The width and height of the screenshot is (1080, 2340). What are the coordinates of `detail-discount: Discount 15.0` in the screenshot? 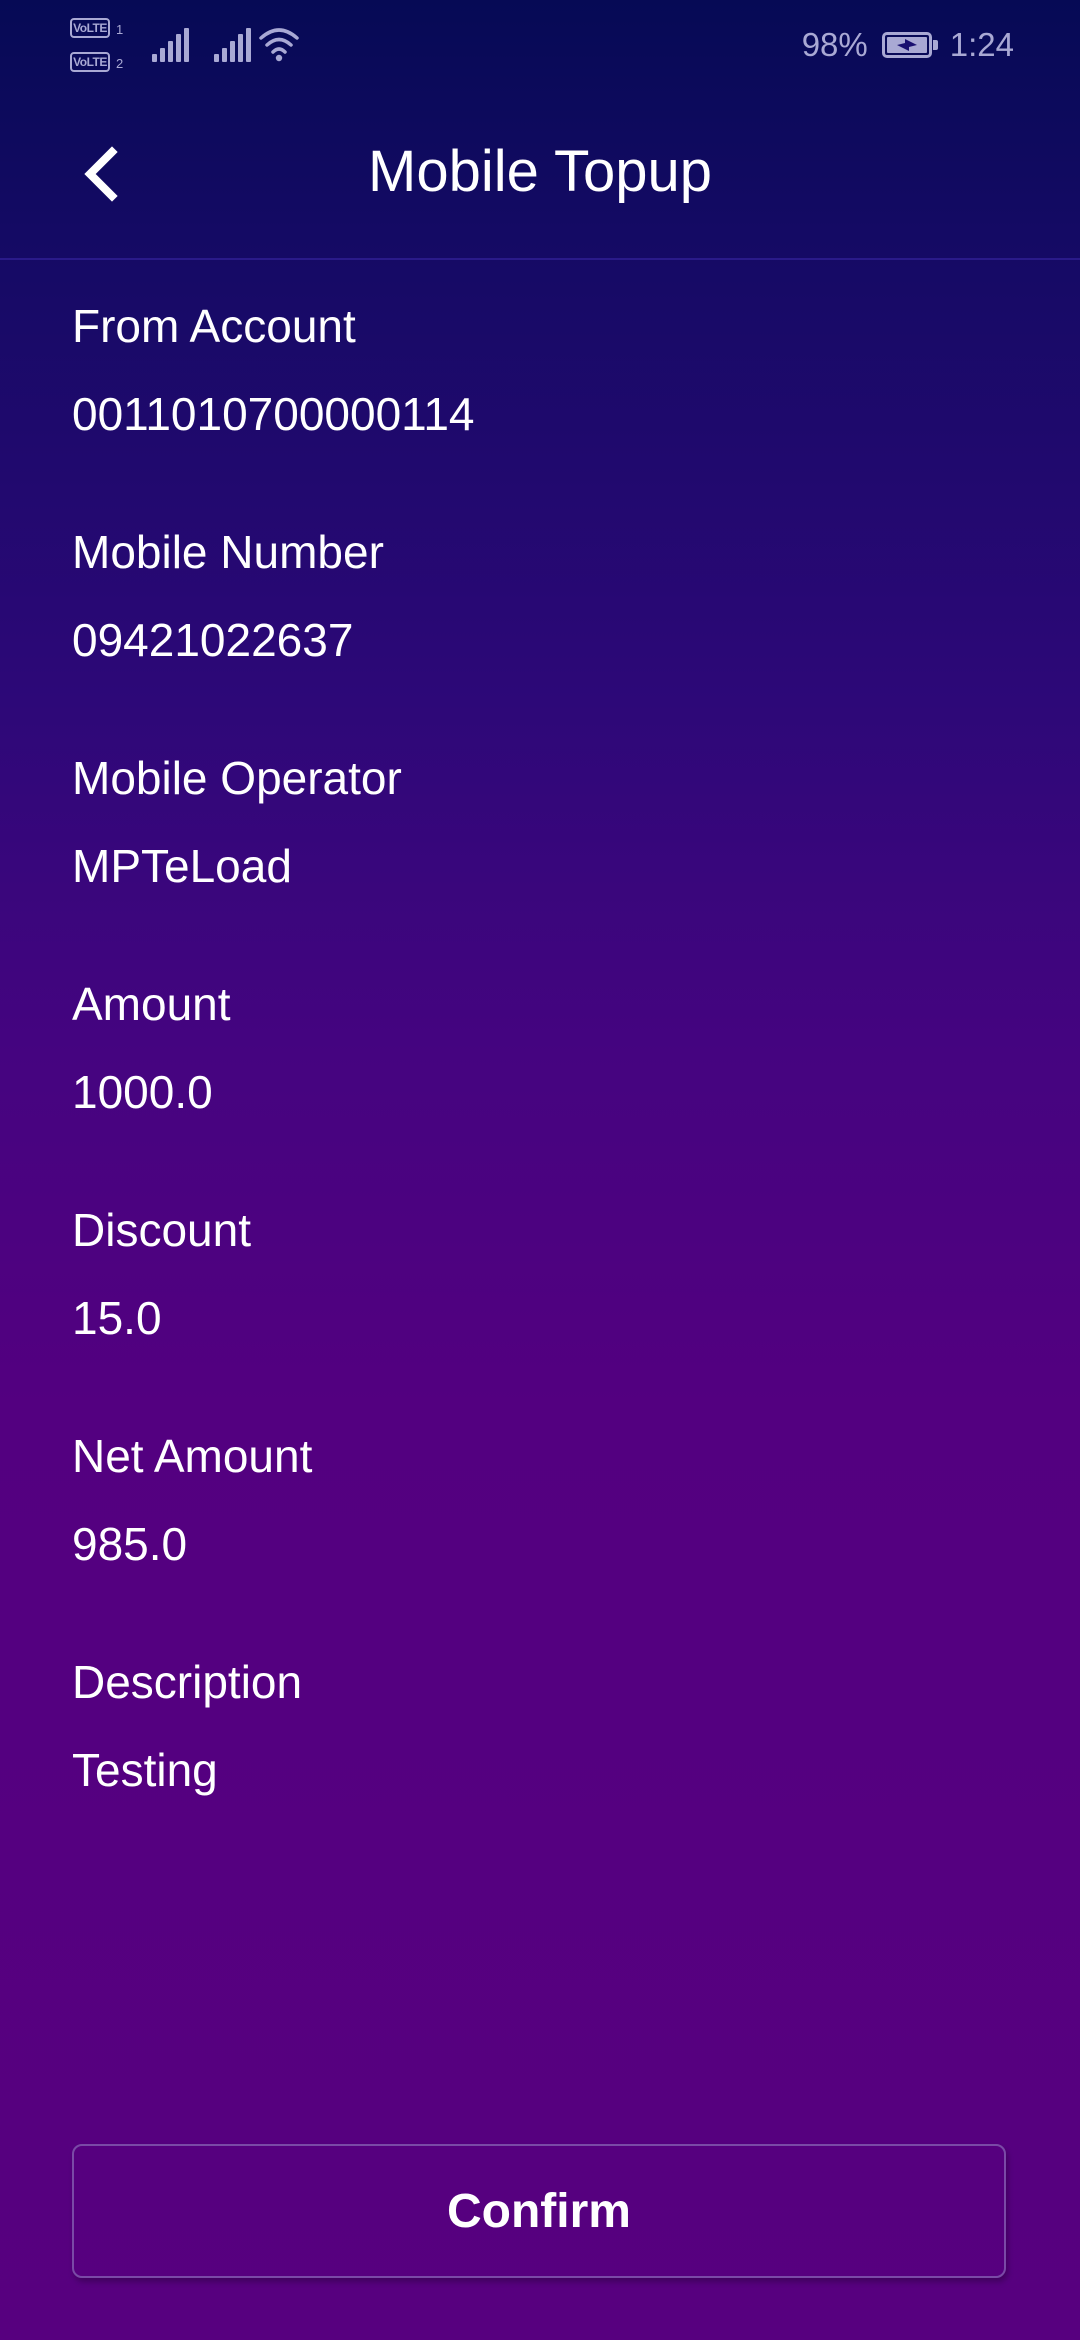 It's located at (542, 1315).